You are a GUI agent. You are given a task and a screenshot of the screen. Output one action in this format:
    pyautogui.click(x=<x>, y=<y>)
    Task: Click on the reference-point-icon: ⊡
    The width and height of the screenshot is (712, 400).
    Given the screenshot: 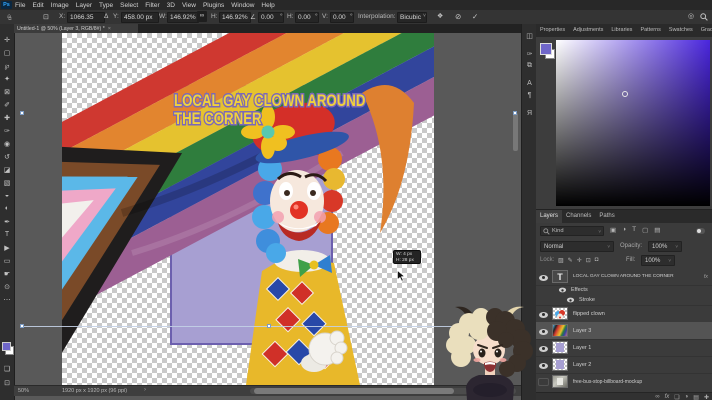 What is the action you would take?
    pyautogui.click(x=46, y=17)
    